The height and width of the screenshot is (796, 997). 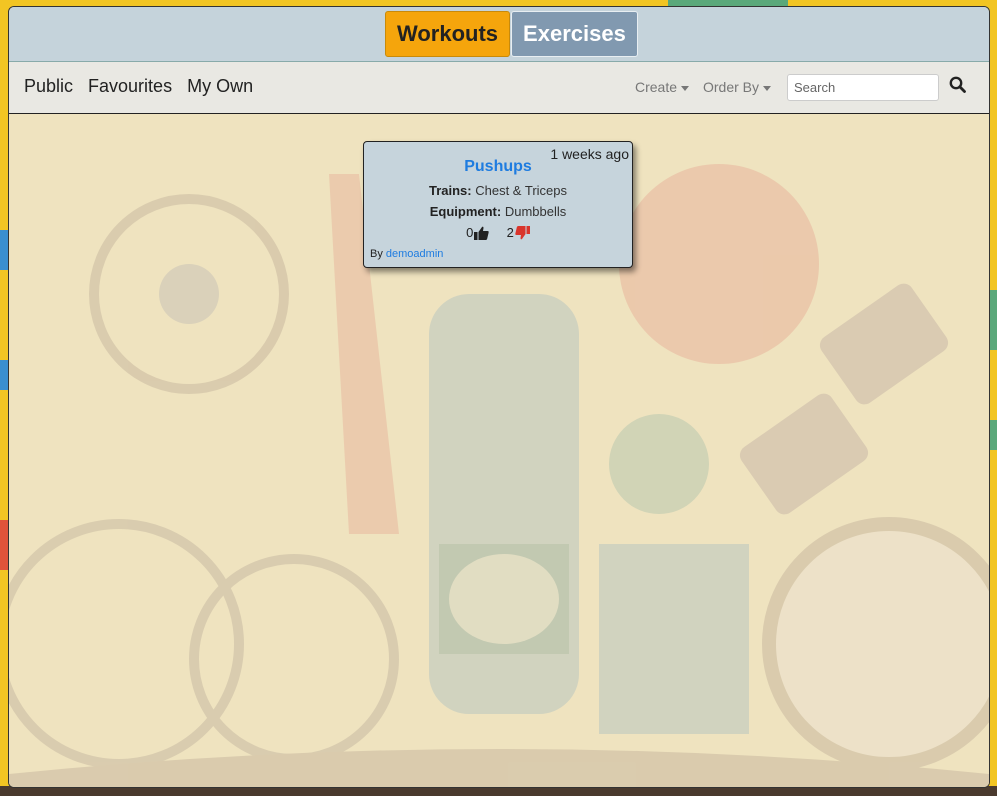 I want to click on search-button, so click(x=959, y=86).